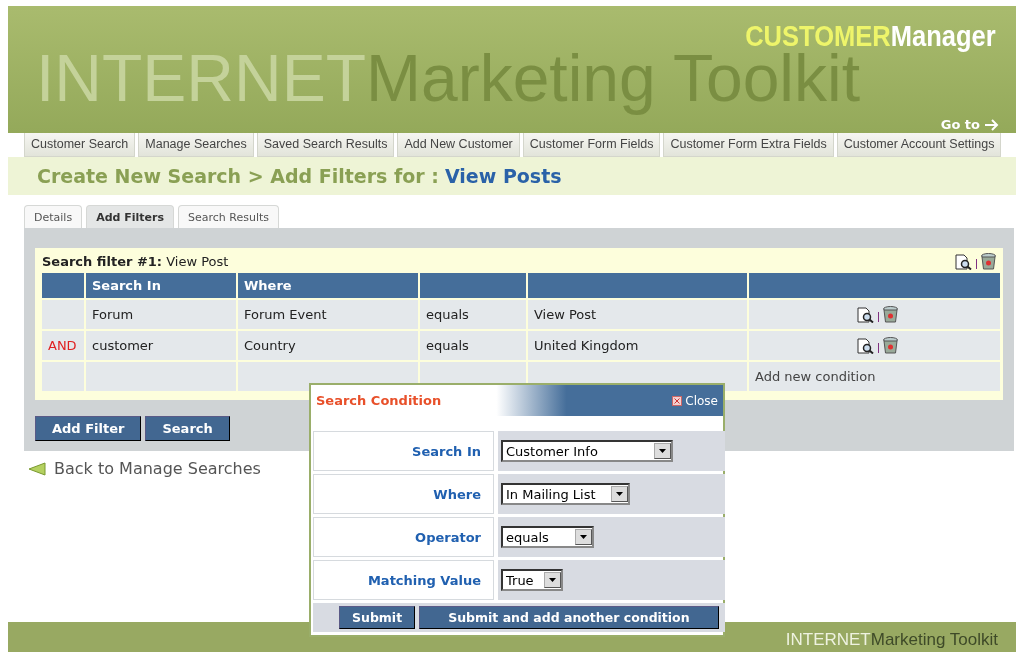  What do you see at coordinates (695, 400) in the screenshot?
I see `close-button: Close` at bounding box center [695, 400].